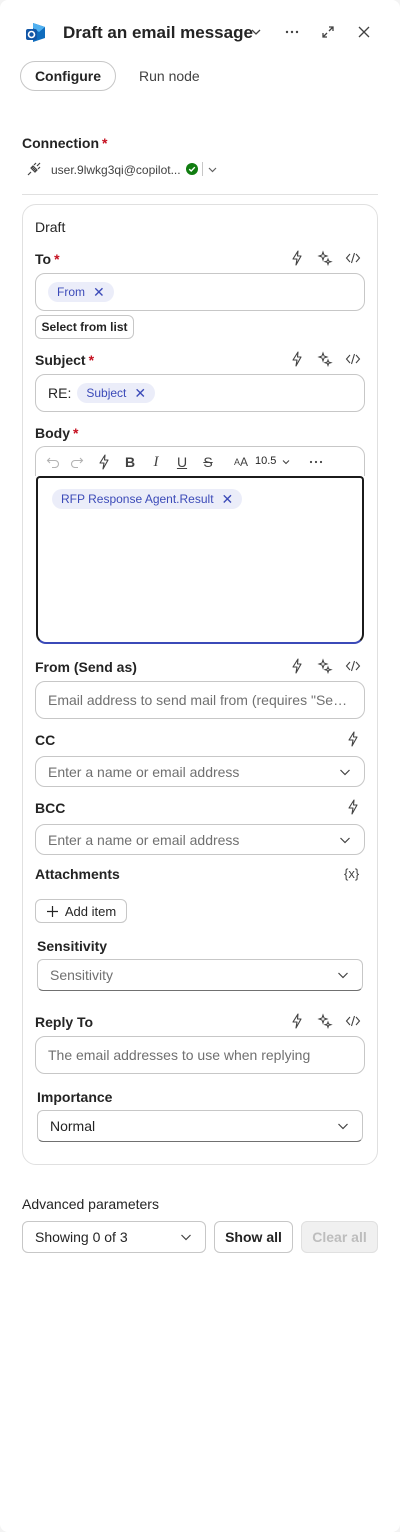 This screenshot has width=400, height=1532. I want to click on subject-label: Subject *, so click(65, 360).